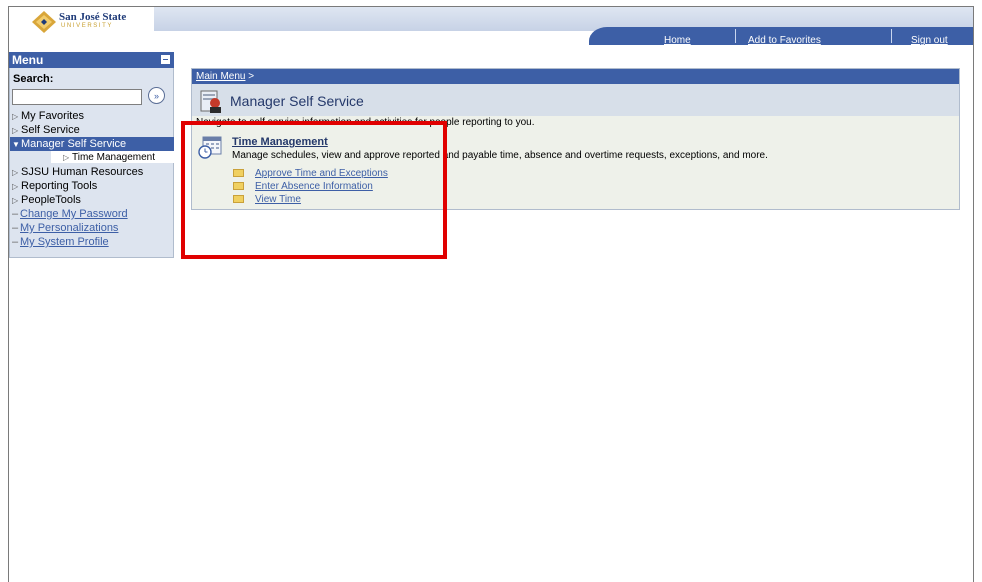  Describe the element at coordinates (82, 172) in the screenshot. I see `menu-item-label: SJSU Human Resources` at that location.